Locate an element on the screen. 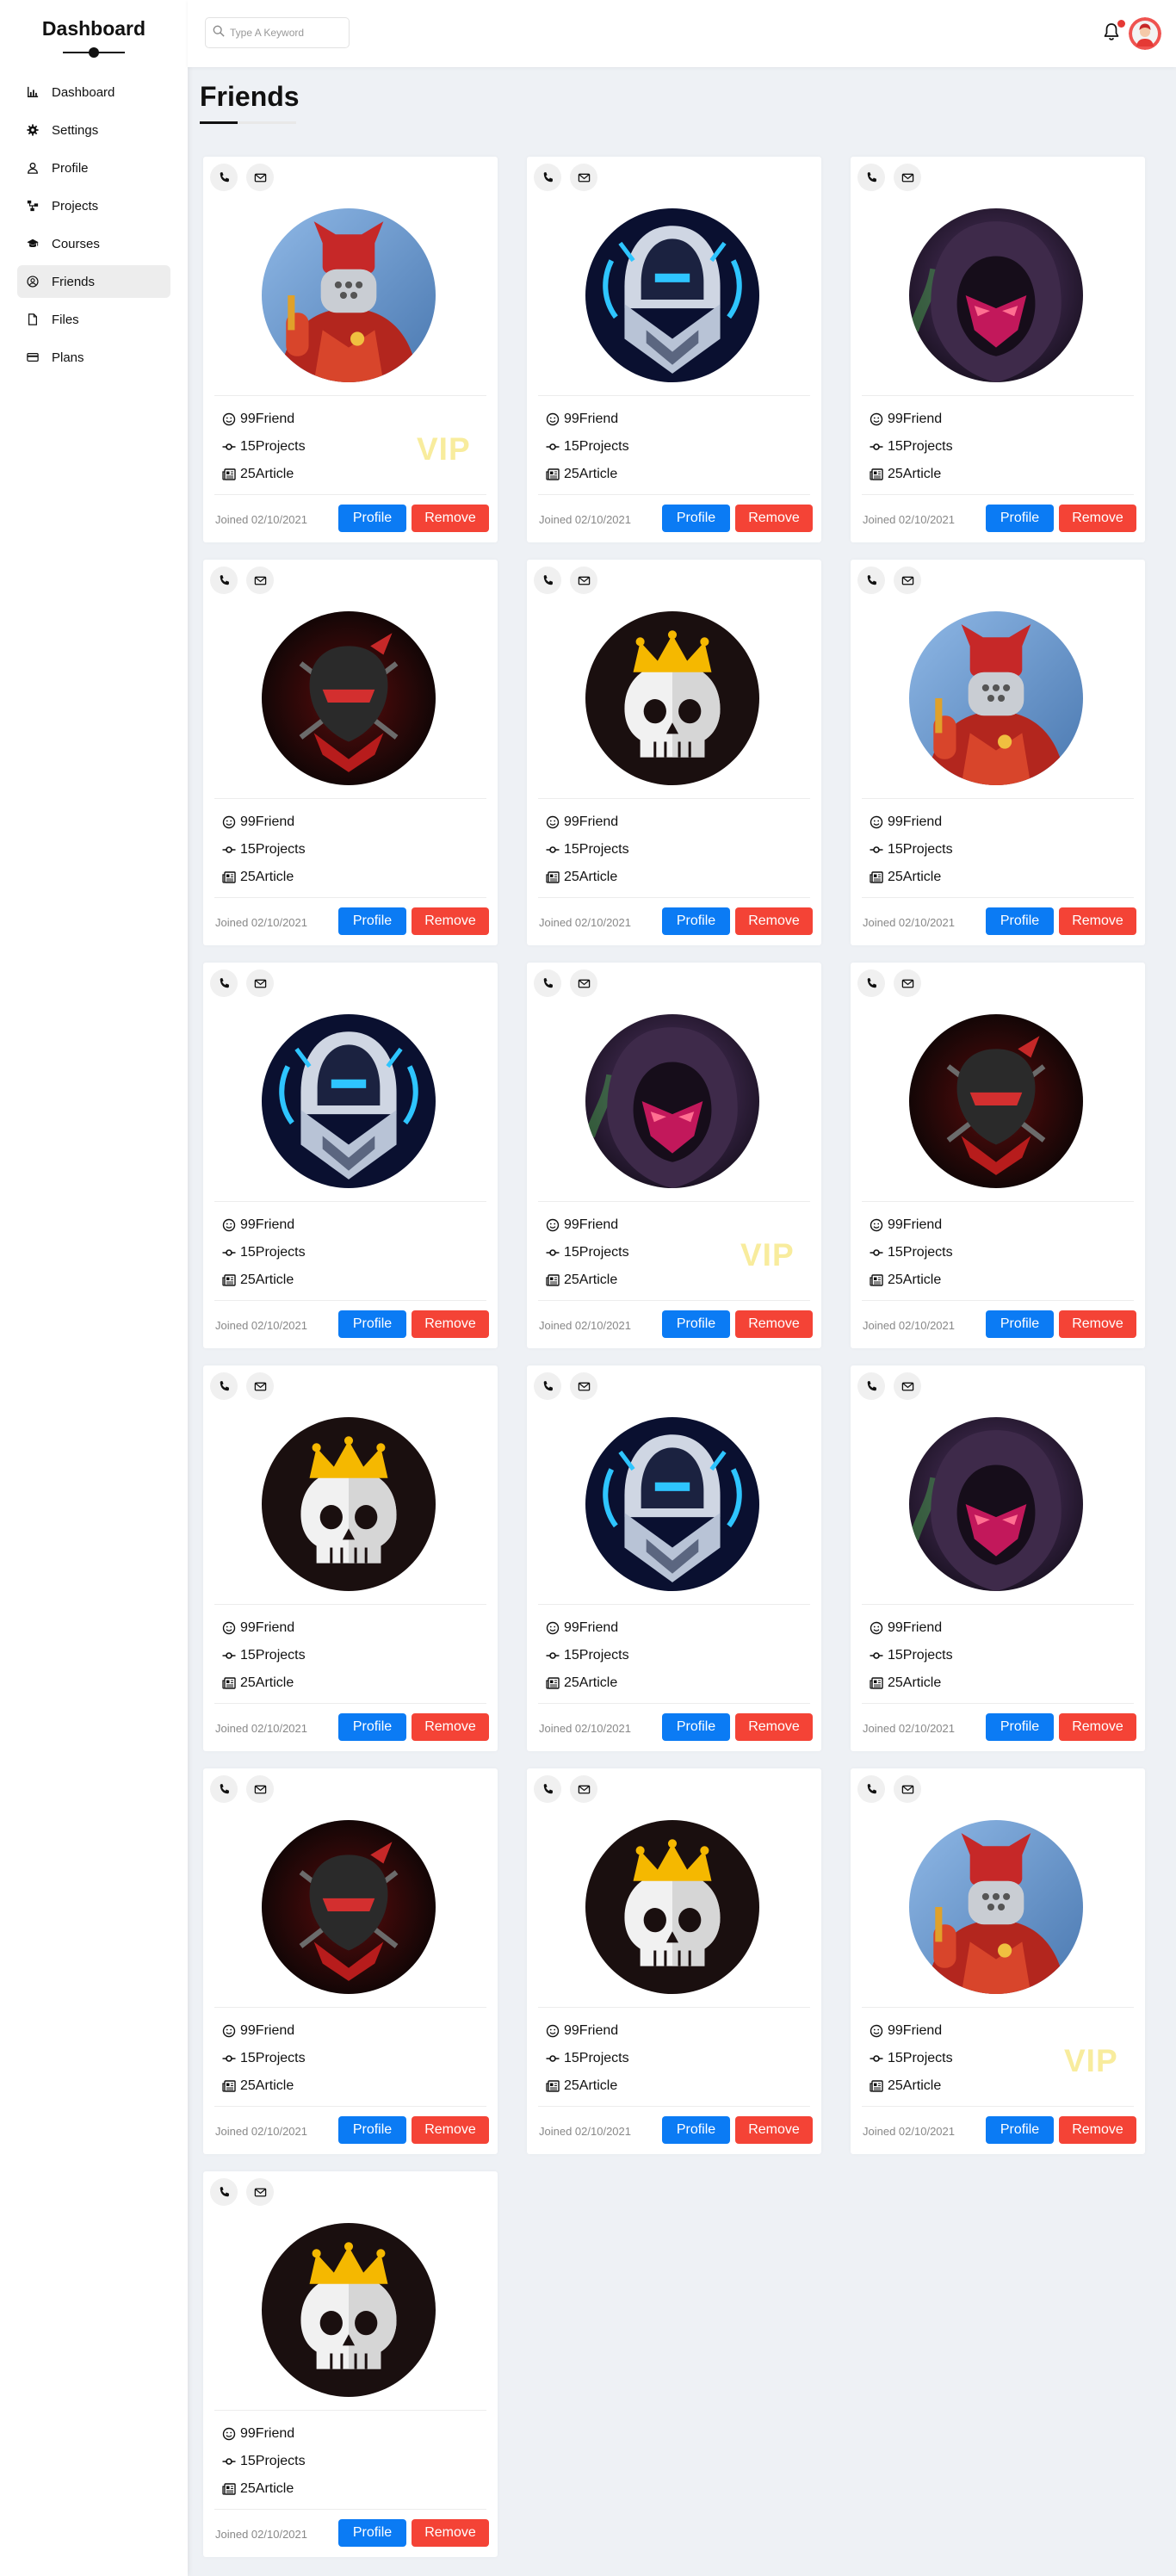 The width and height of the screenshot is (1176, 2576). search-input is located at coordinates (286, 33).